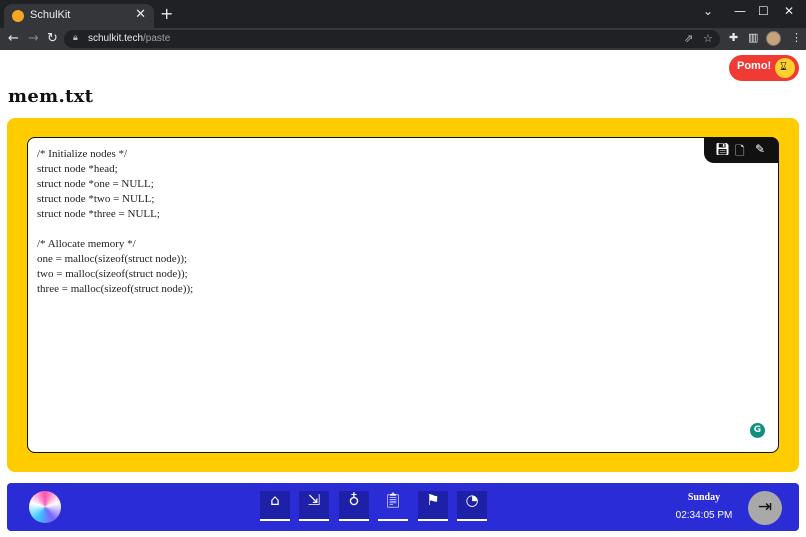  I want to click on pomo-label: Pomo!, so click(754, 66).